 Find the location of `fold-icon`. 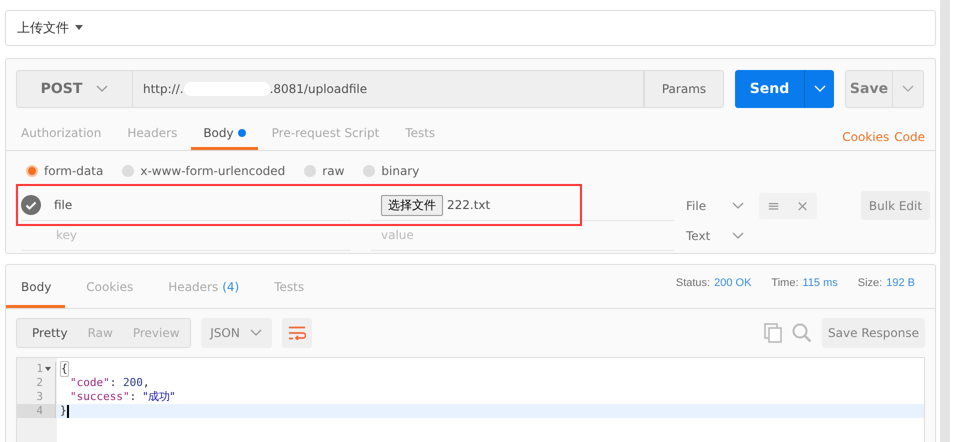

fold-icon is located at coordinates (48, 369).